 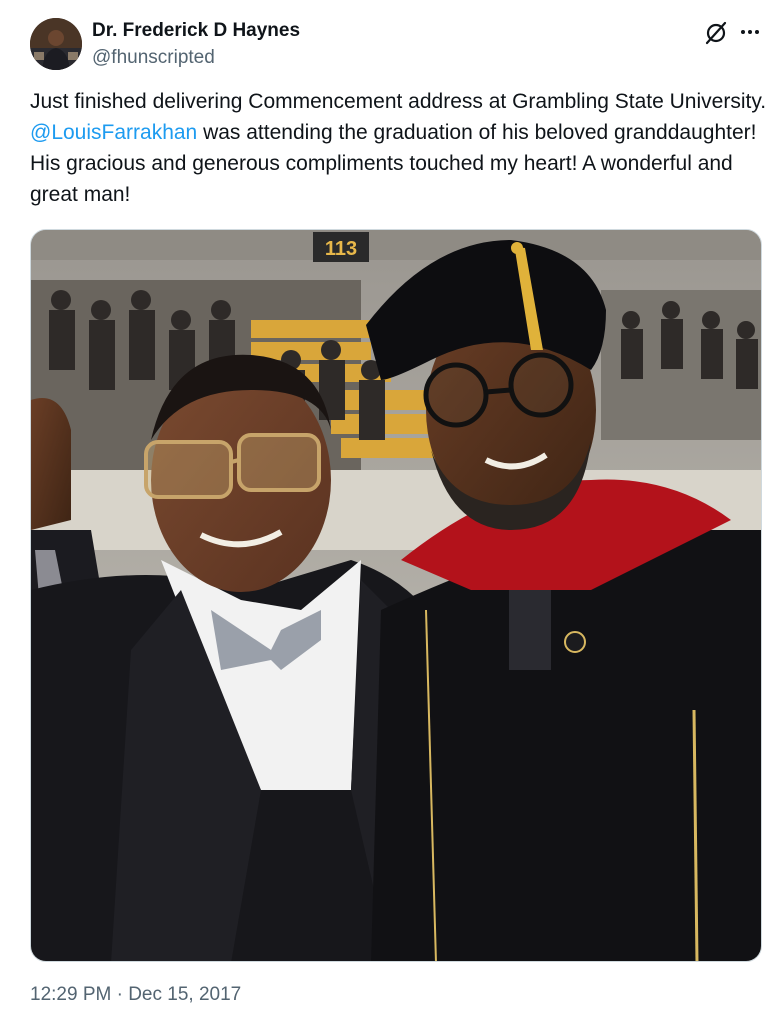 I want to click on author-name: Dr. Frederick D Haynes, so click(x=196, y=31).